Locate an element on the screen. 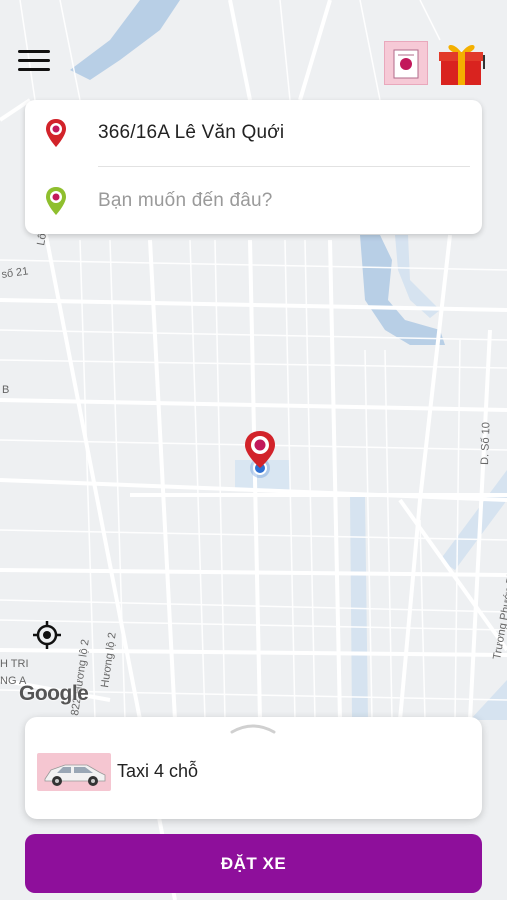 The width and height of the screenshot is (507, 900). street-label: Lô is located at coordinates (42, 239).